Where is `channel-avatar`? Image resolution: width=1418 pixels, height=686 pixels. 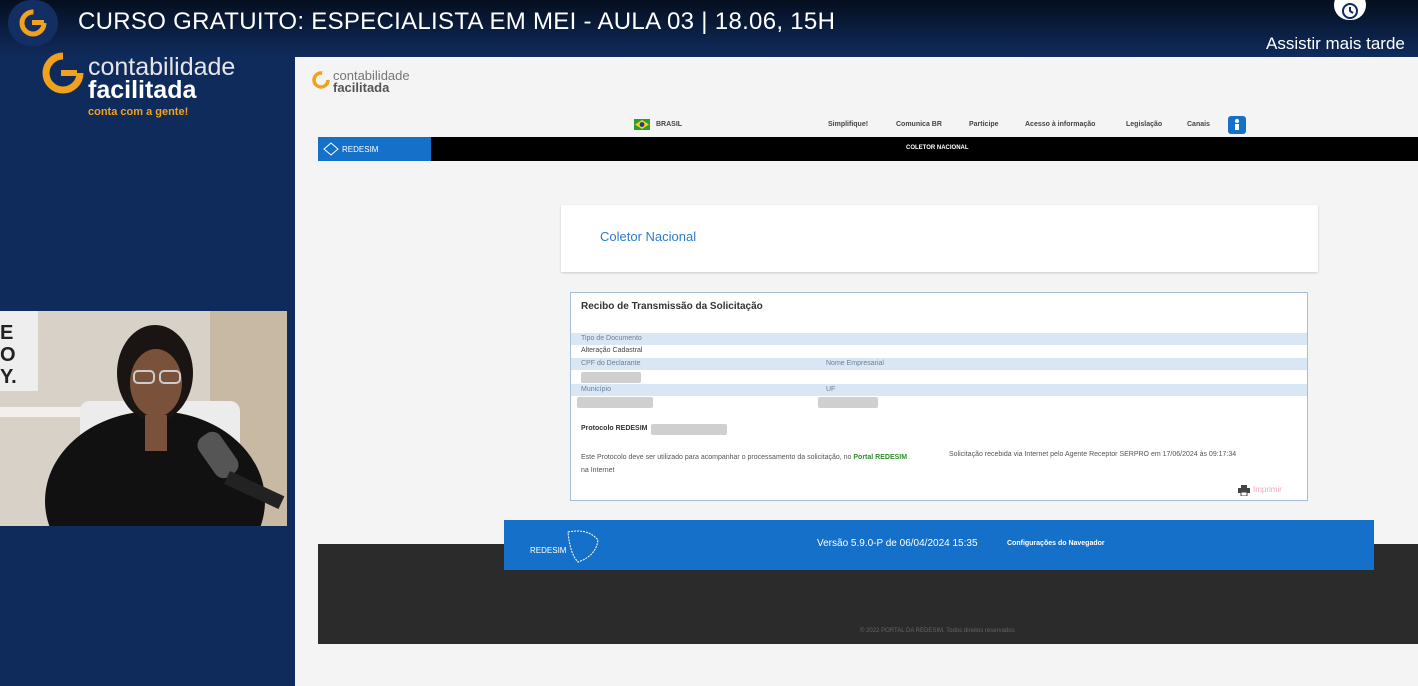 channel-avatar is located at coordinates (33, 23).